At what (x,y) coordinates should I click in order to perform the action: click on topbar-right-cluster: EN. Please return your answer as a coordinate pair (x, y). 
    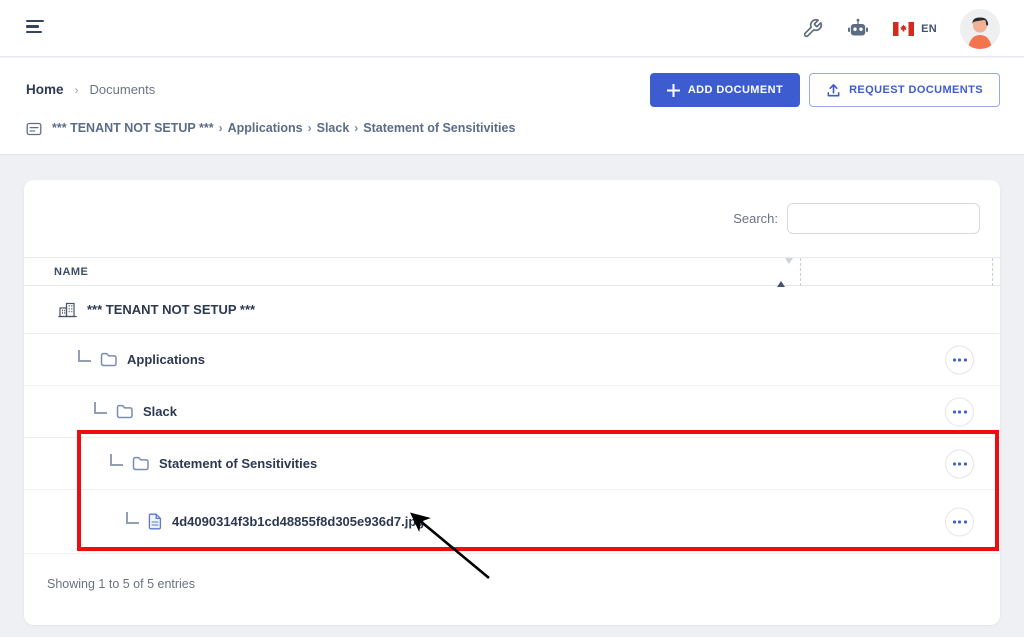
    Looking at the image, I should click on (901, 28).